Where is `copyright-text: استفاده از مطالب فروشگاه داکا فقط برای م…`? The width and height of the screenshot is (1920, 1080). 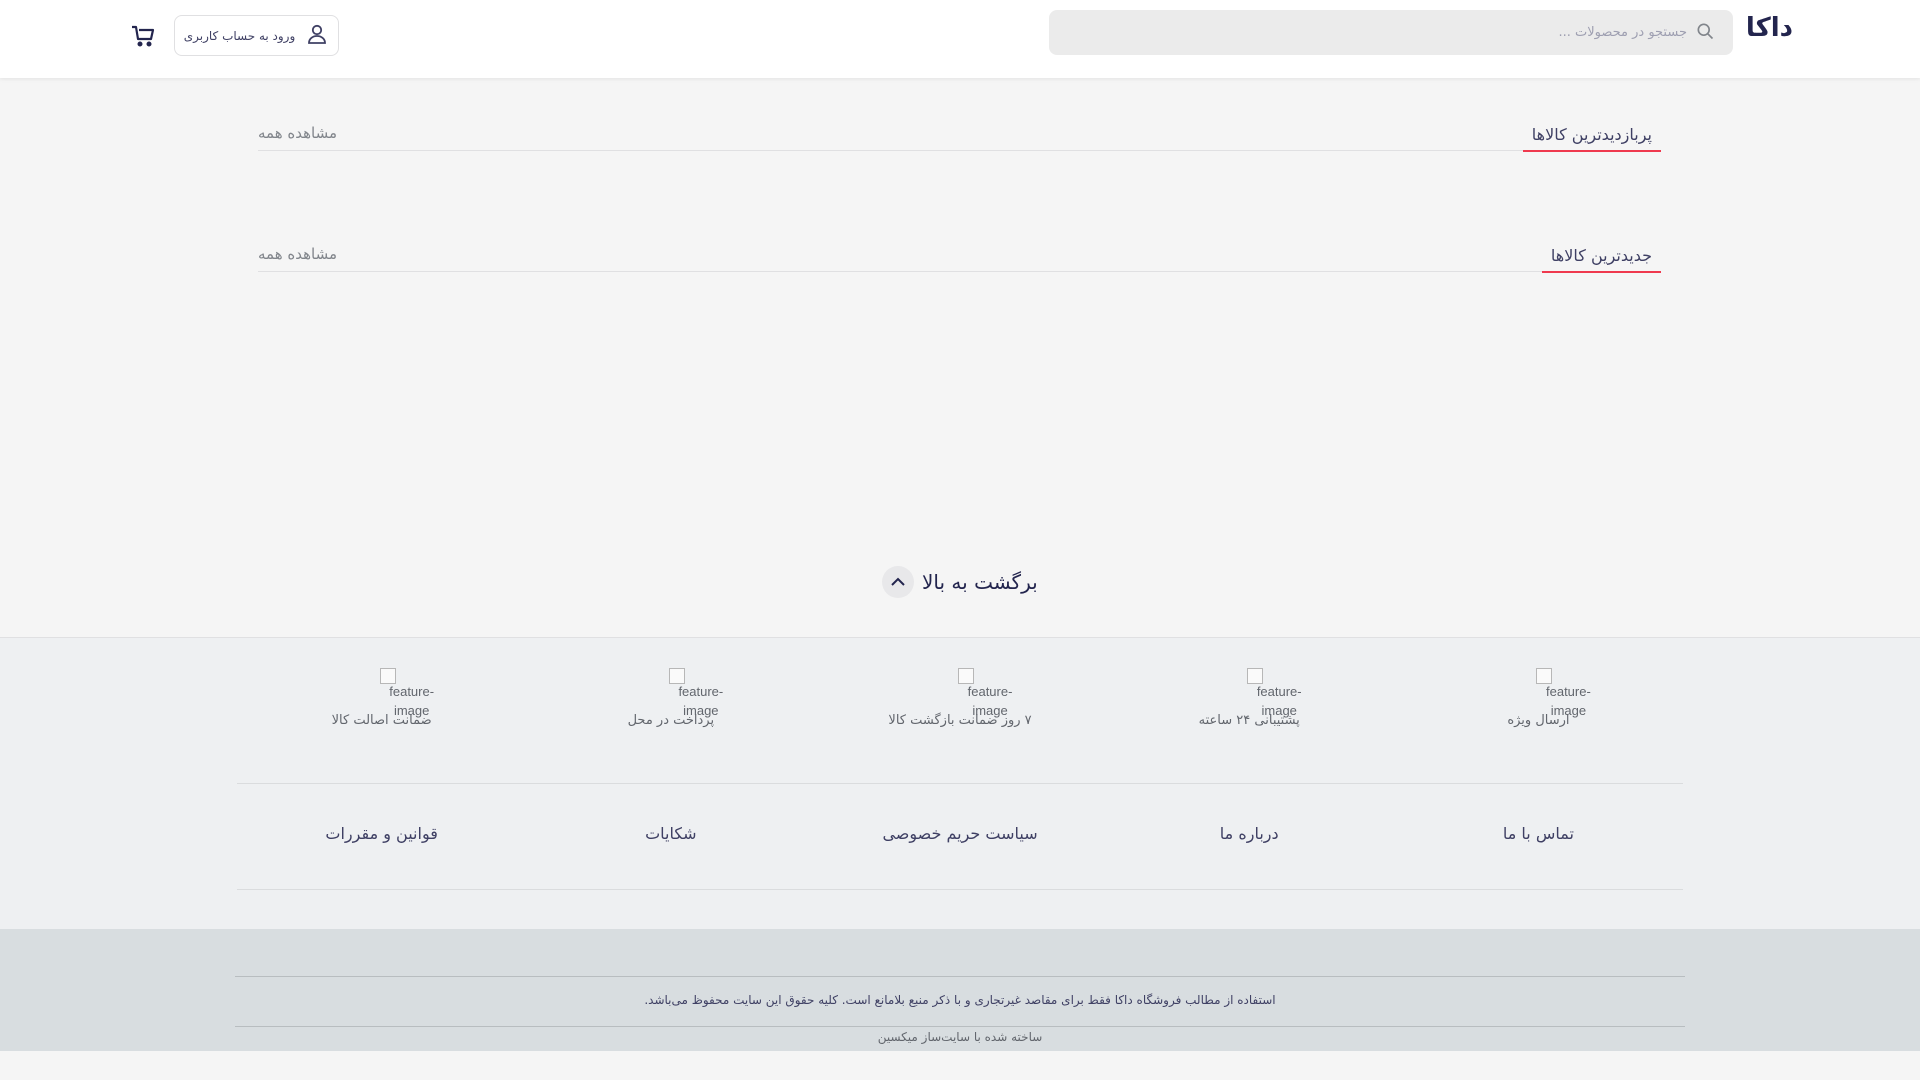
copyright-text: استفاده از مطالب فروشگاه داکا فقط برای م… is located at coordinates (960, 1000).